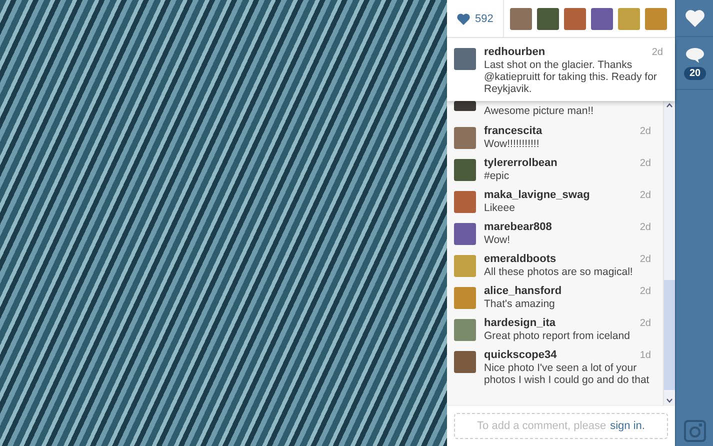  I want to click on username-link: marebear808, so click(518, 227).